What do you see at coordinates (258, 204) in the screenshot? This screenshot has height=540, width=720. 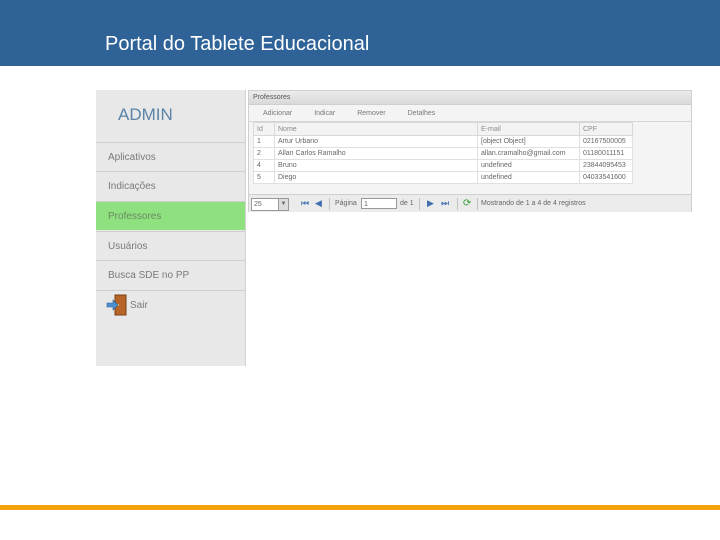 I see `page-size-value: 25` at bounding box center [258, 204].